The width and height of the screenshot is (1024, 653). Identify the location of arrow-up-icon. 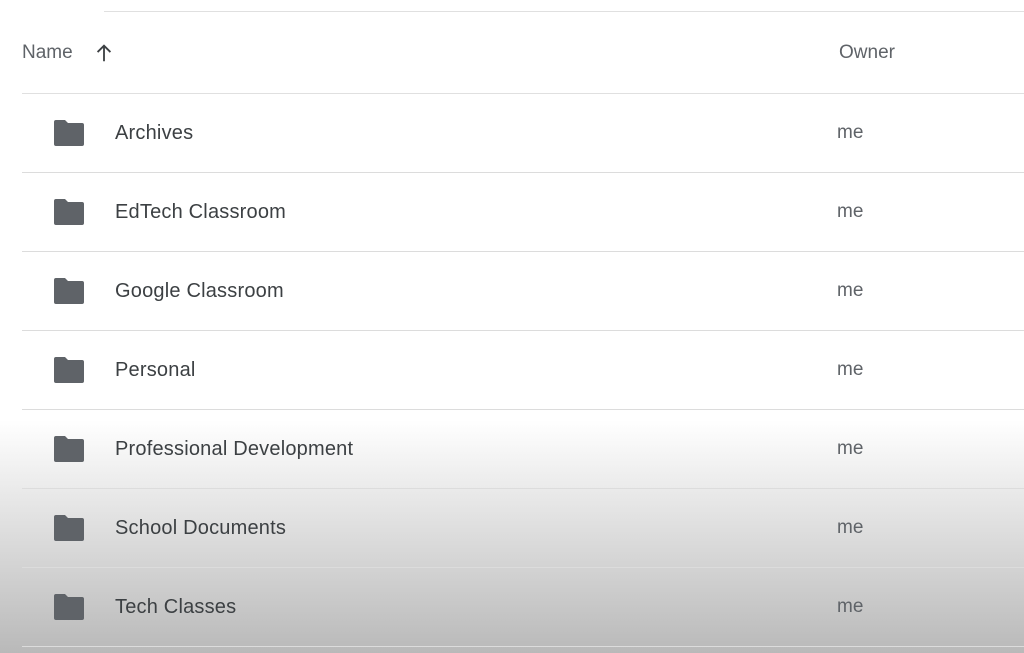
(104, 53).